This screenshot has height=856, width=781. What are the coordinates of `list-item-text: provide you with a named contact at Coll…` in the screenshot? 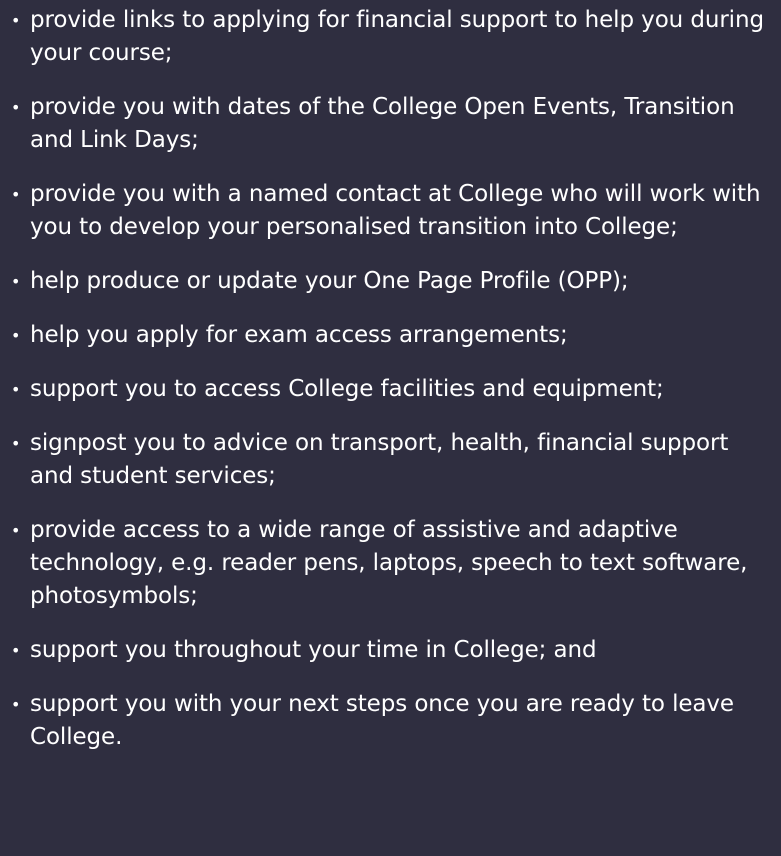 It's located at (395, 210).